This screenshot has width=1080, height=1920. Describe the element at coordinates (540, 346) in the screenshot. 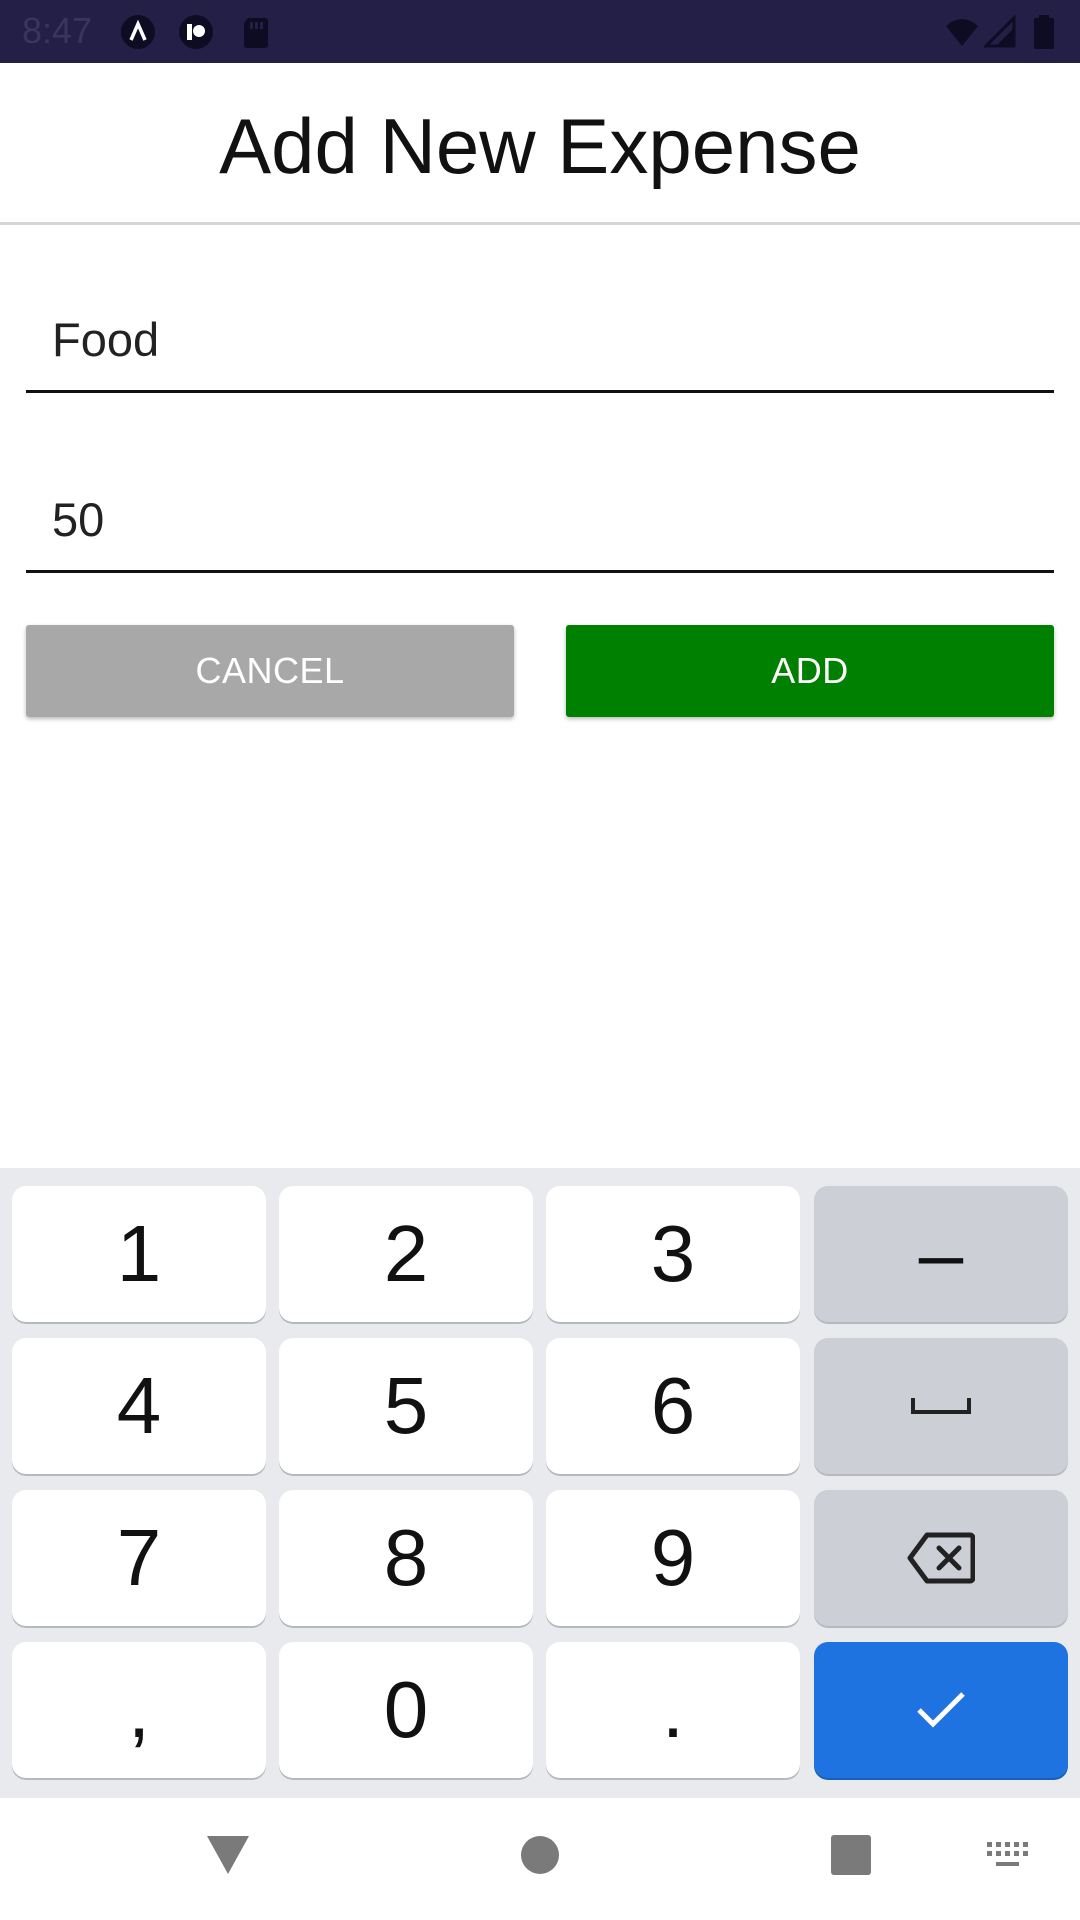

I see `category-field: Food` at that location.